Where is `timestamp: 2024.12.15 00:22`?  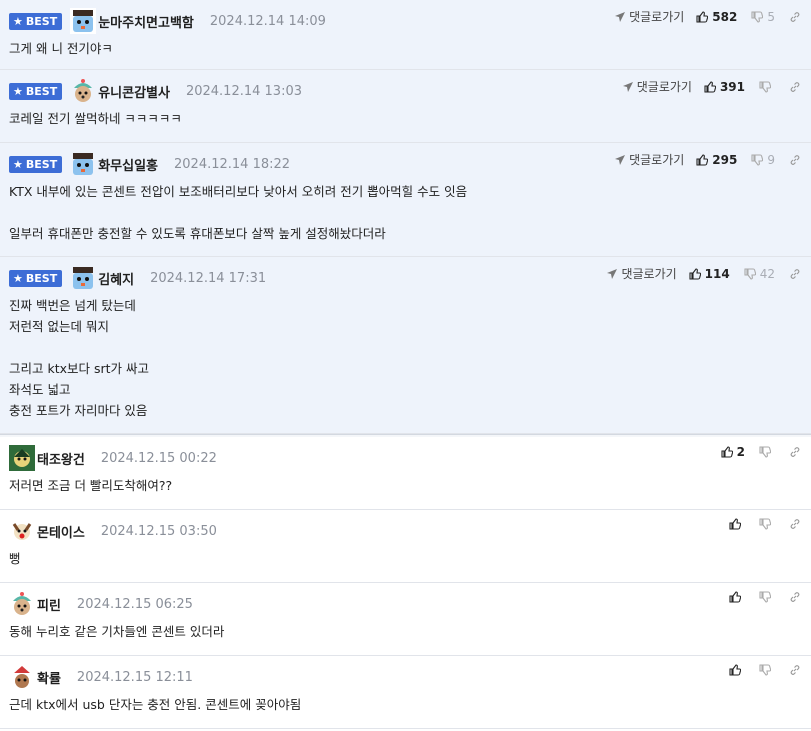
timestamp: 2024.12.15 00:22 is located at coordinates (158, 458).